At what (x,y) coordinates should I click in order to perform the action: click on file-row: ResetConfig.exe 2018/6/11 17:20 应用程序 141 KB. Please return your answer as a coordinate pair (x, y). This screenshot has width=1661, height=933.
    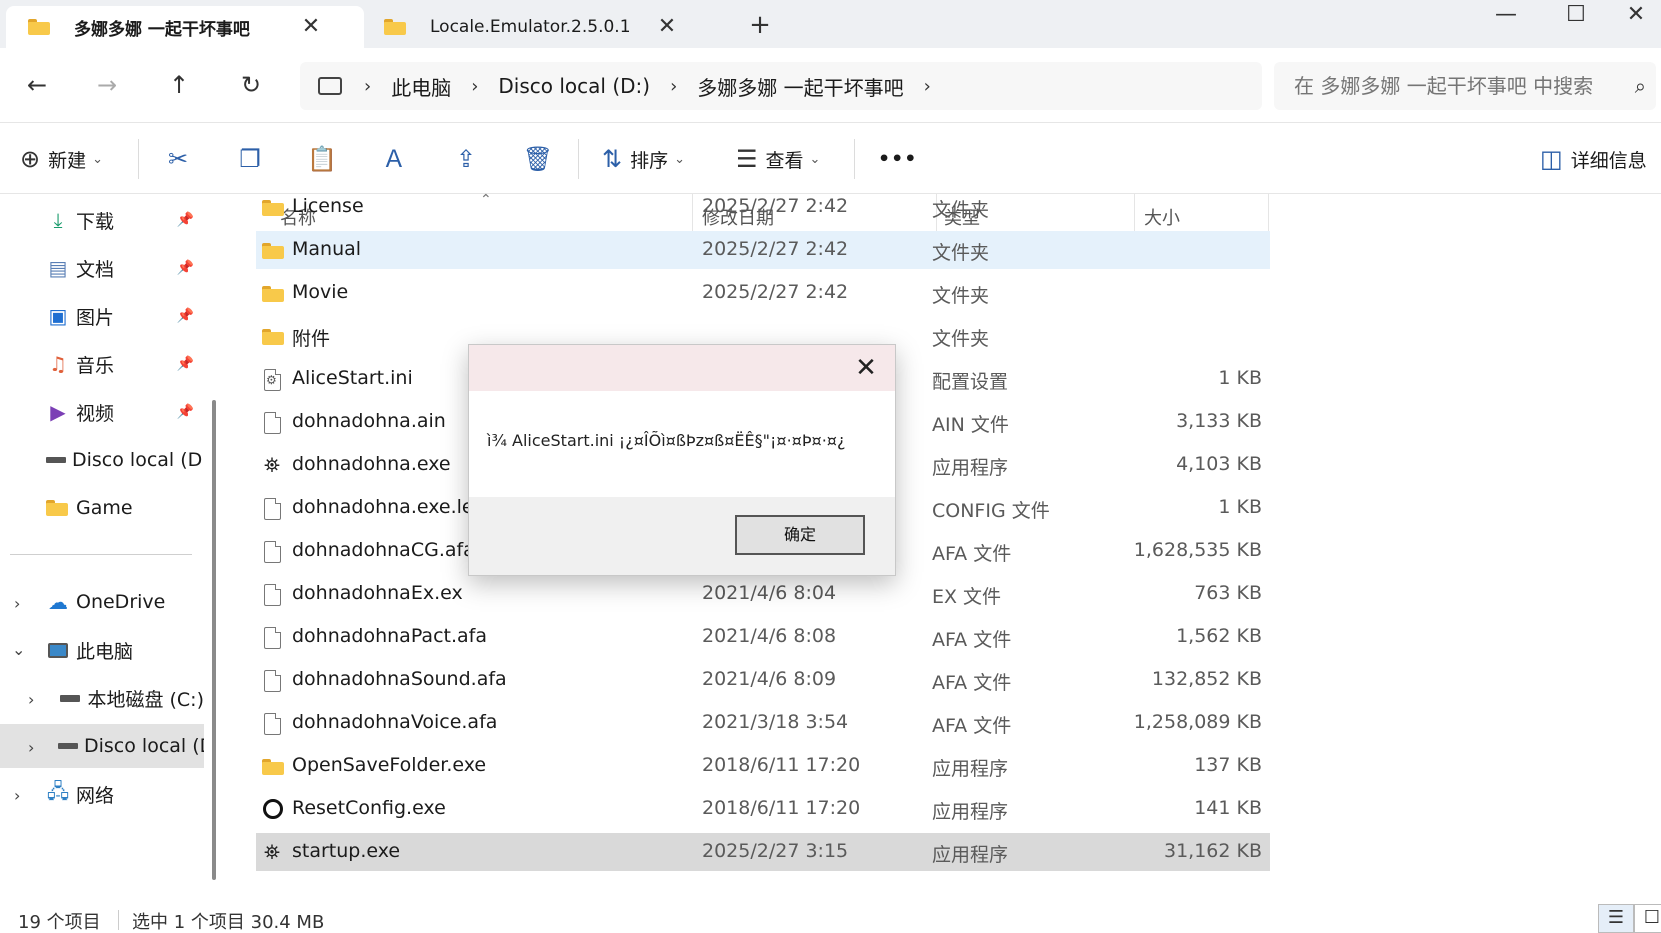
    Looking at the image, I should click on (763, 809).